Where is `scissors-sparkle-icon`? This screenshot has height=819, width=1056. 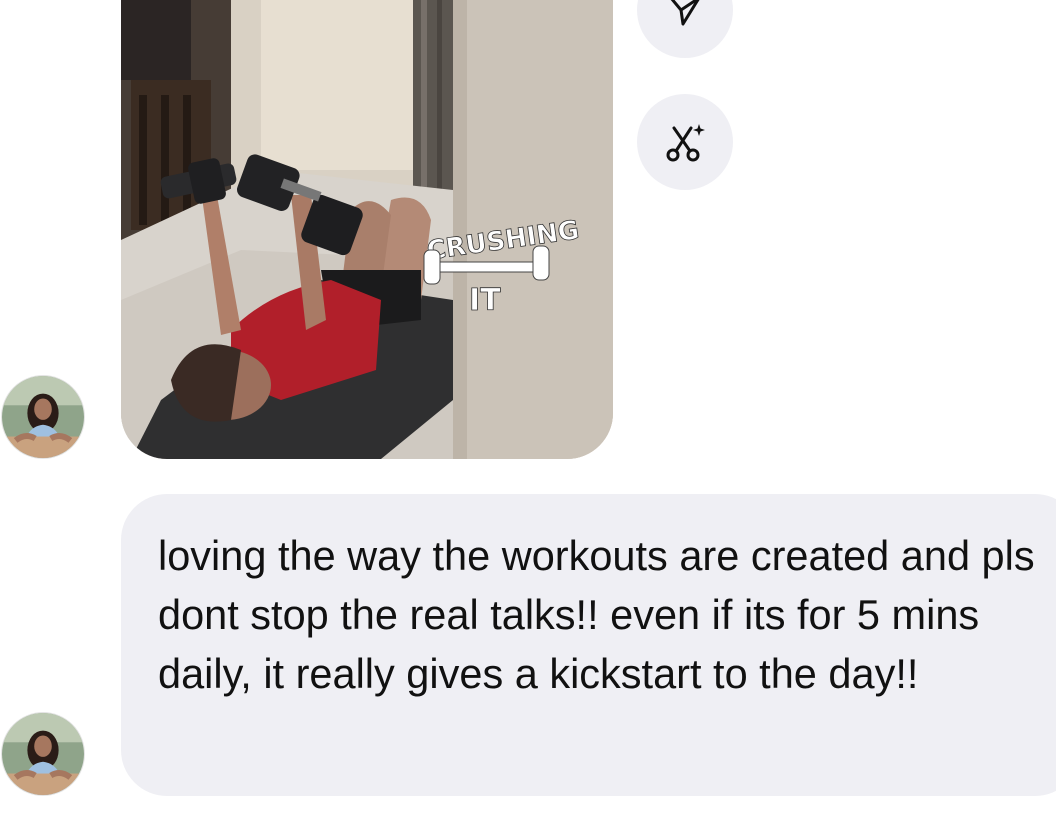 scissors-sparkle-icon is located at coordinates (685, 143).